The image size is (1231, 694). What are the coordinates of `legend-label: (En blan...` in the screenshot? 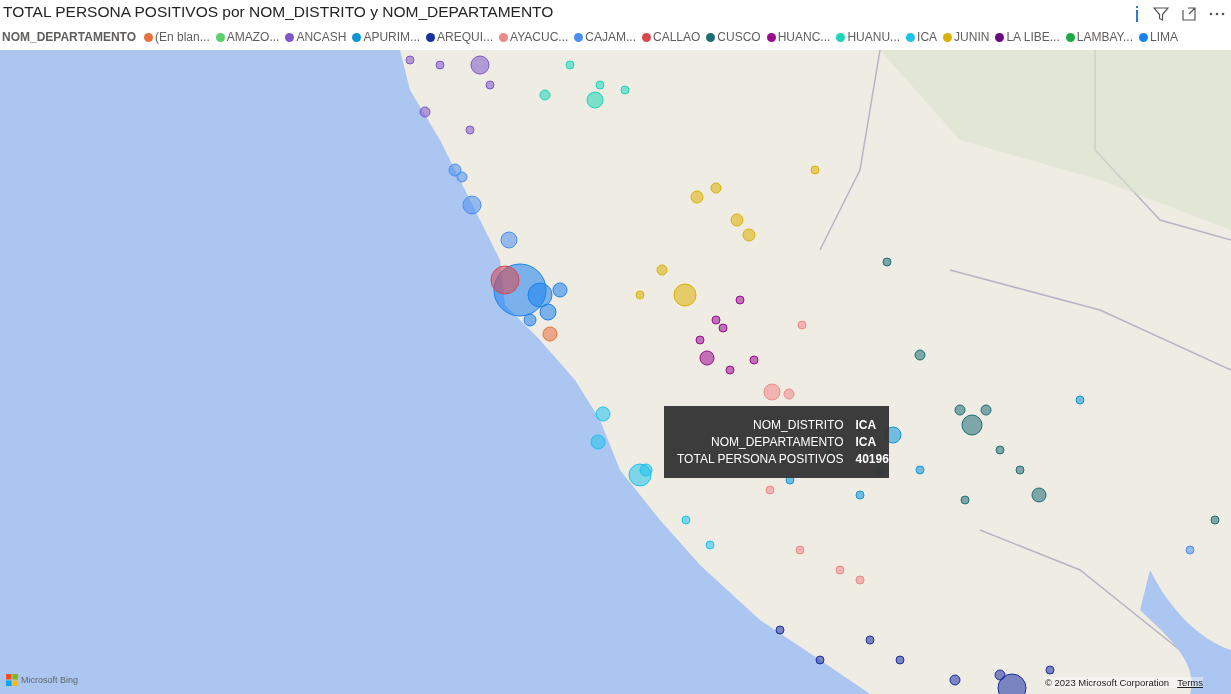 It's located at (182, 37).